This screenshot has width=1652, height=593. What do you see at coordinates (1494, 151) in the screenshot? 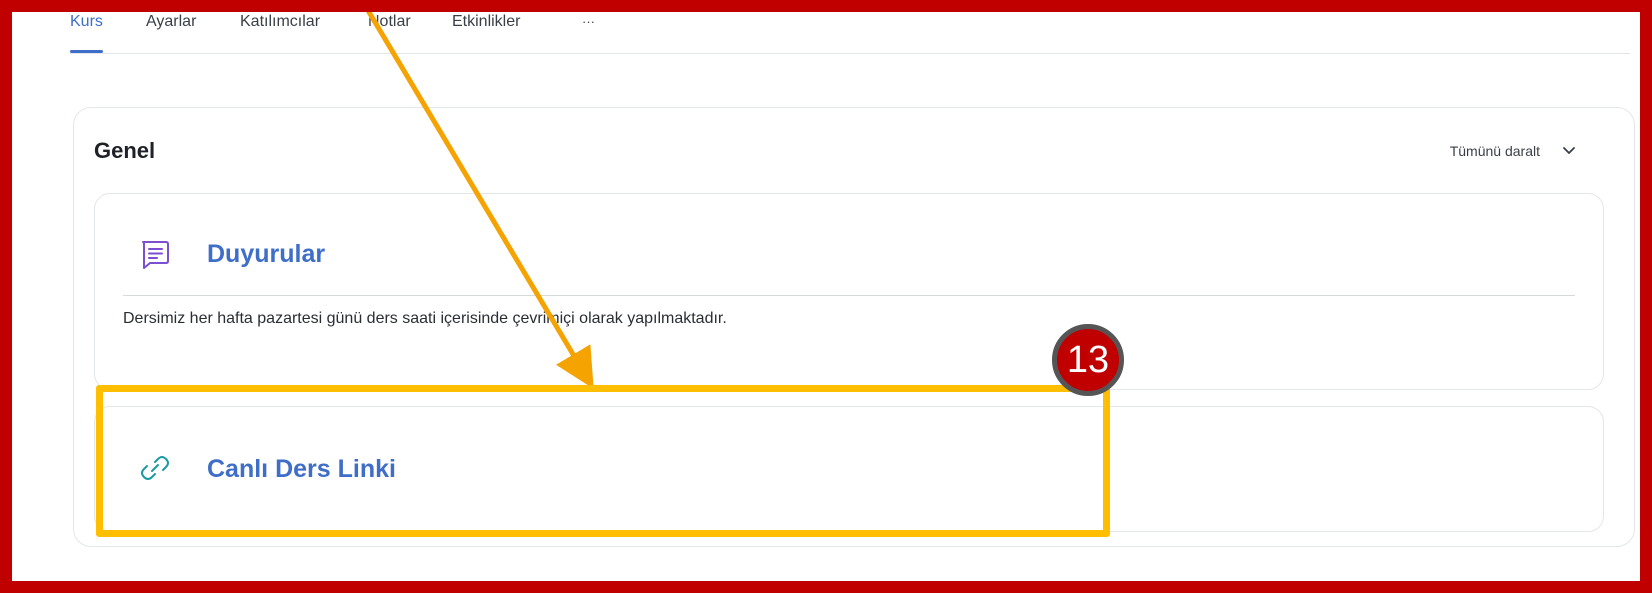
I see `collapse-all-label: Tümünü daralt` at bounding box center [1494, 151].